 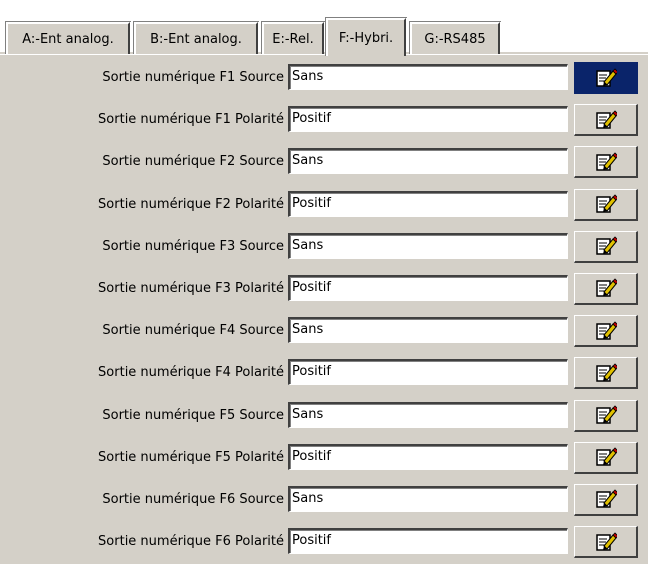 I want to click on setting-label: Sortie numérique F2 Source, so click(x=193, y=162).